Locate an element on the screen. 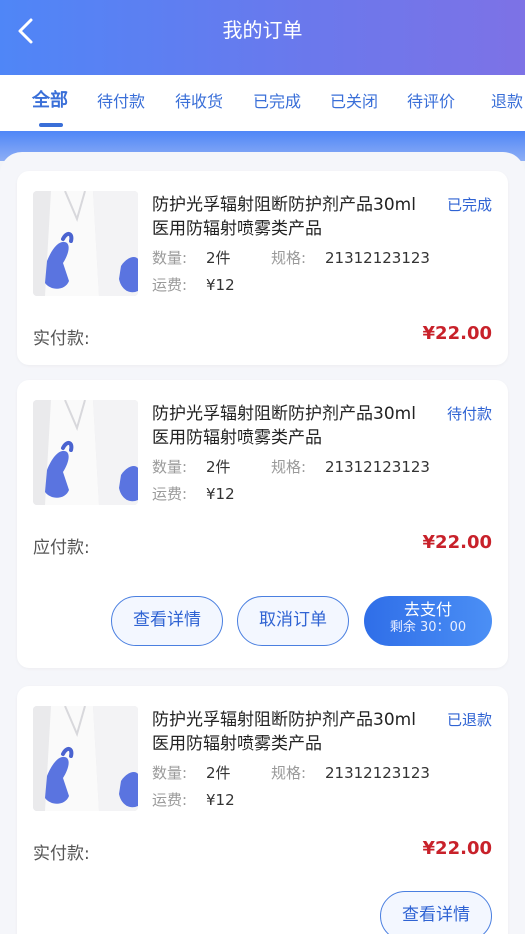 This screenshot has width=525, height=934. status-badge: 待付款 is located at coordinates (469, 414).